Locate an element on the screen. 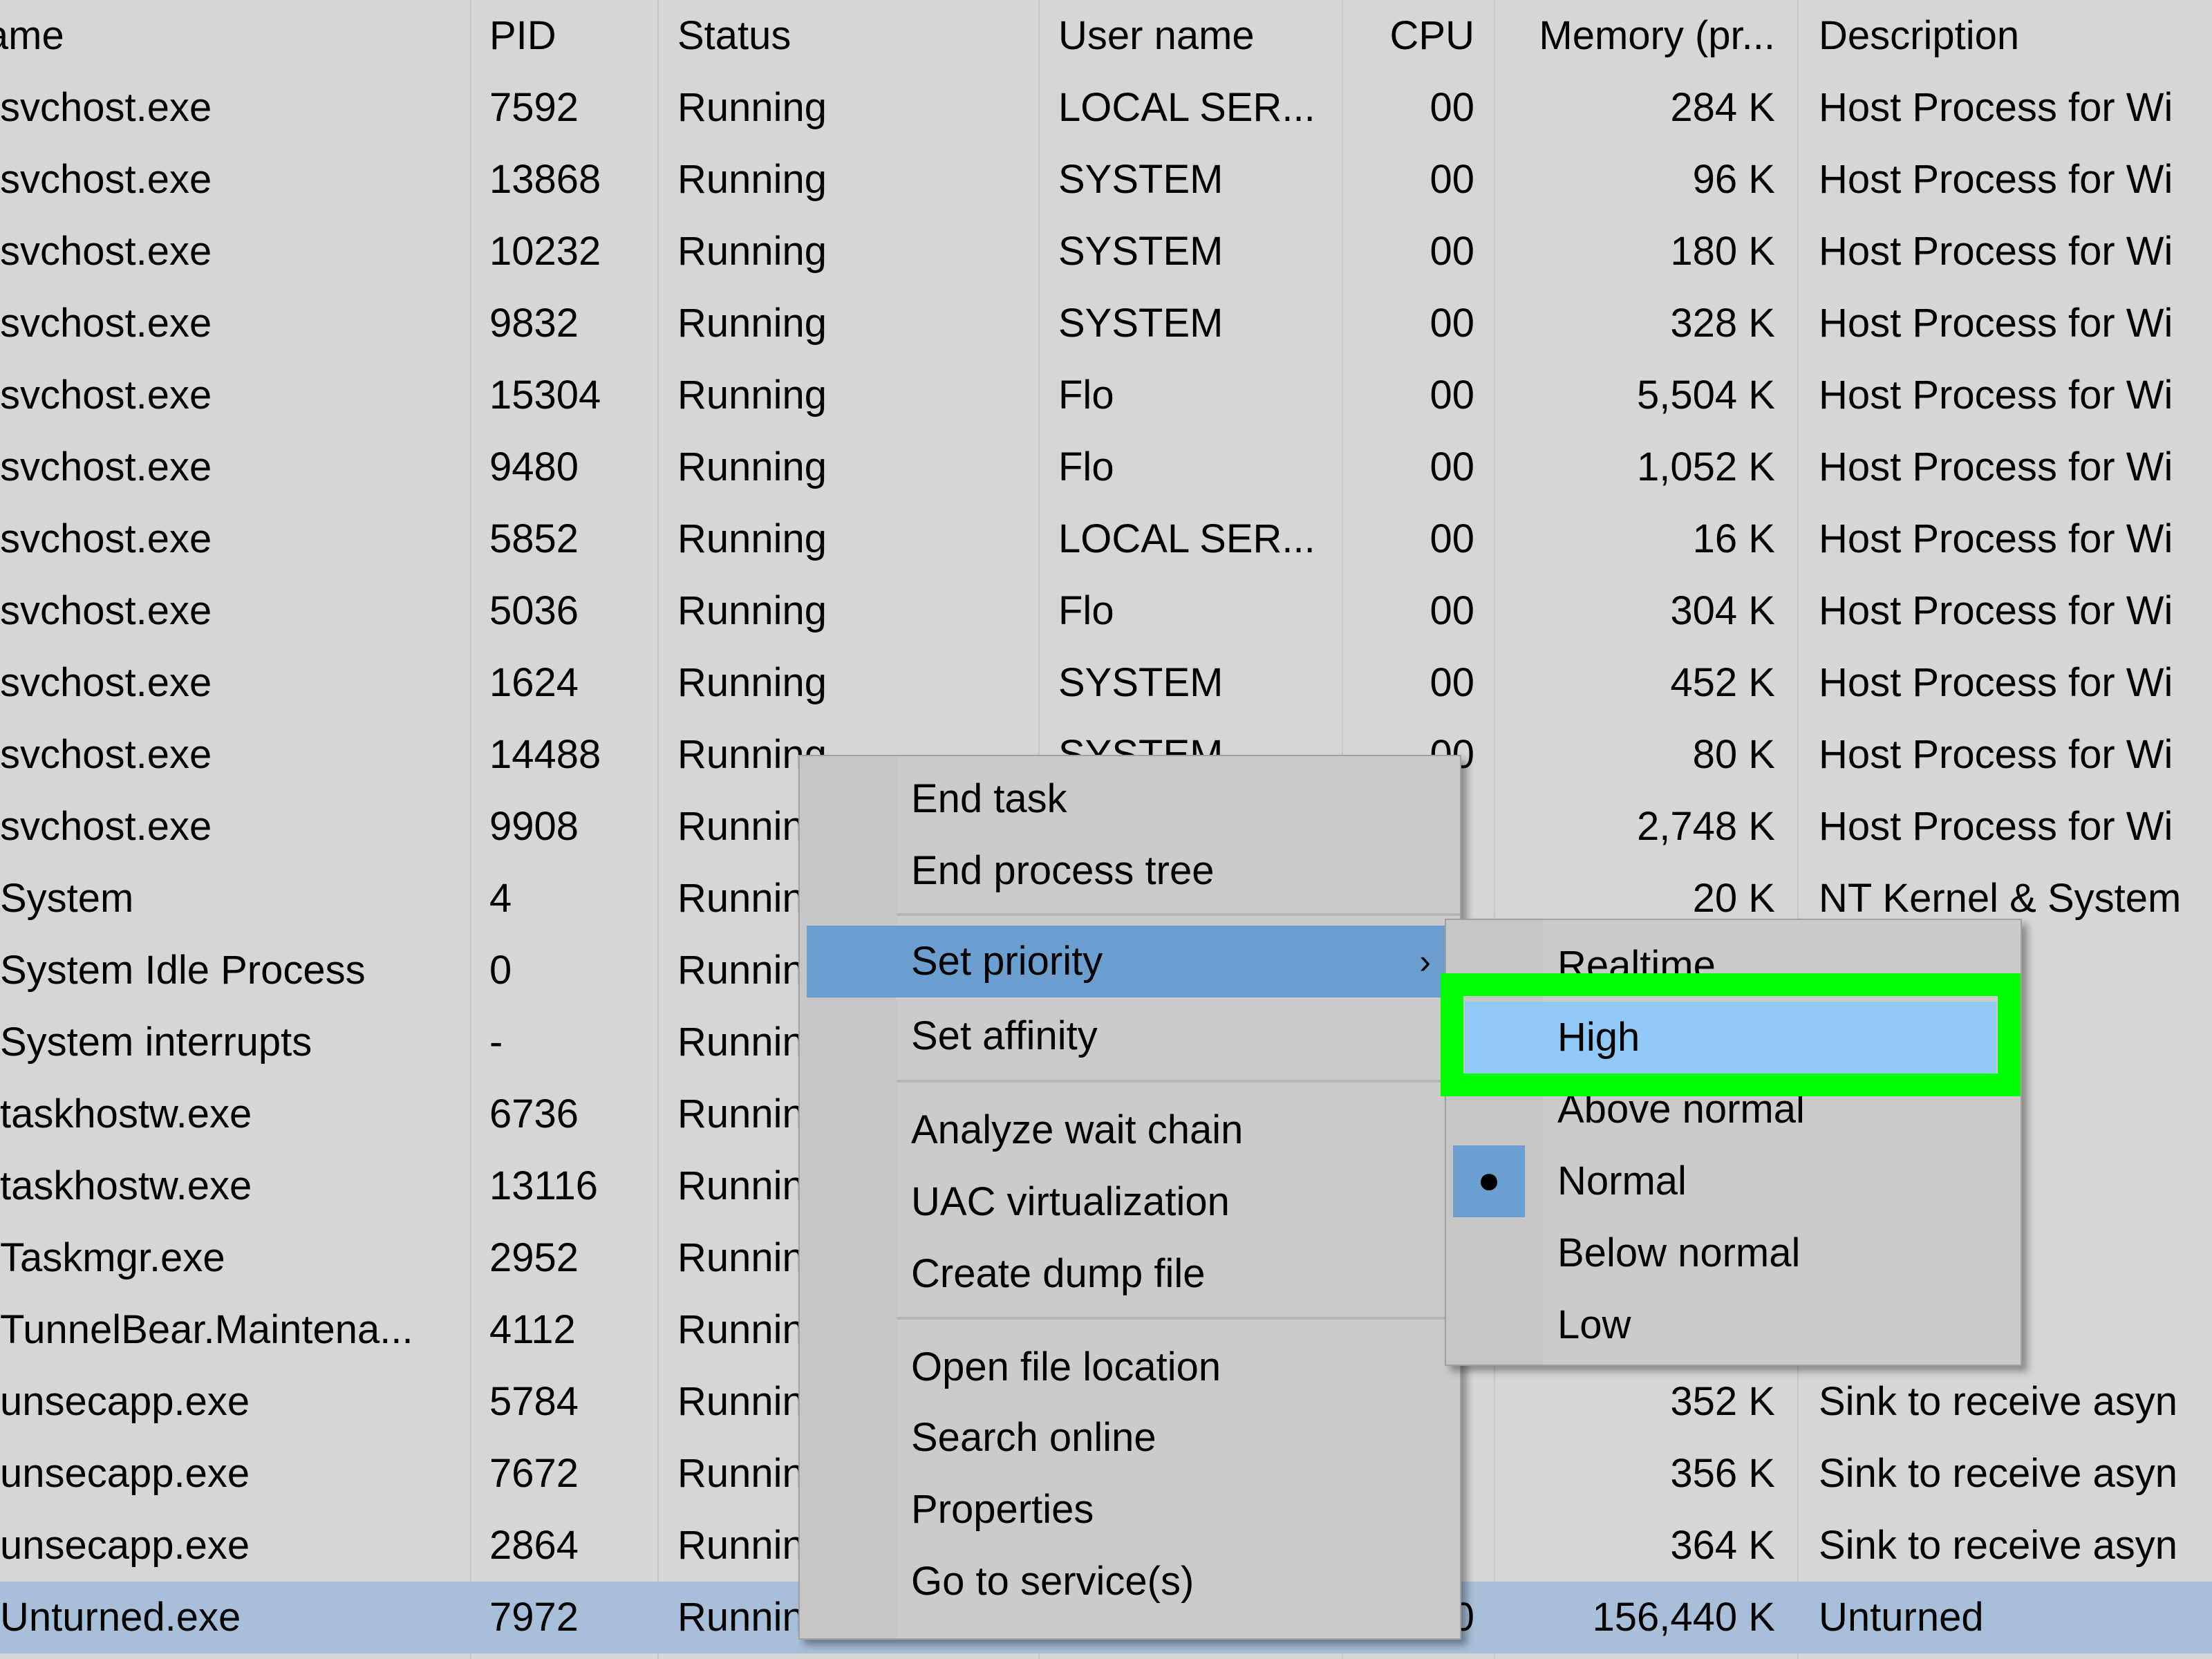  priority-option-label: Below normal is located at coordinates (1679, 1252).